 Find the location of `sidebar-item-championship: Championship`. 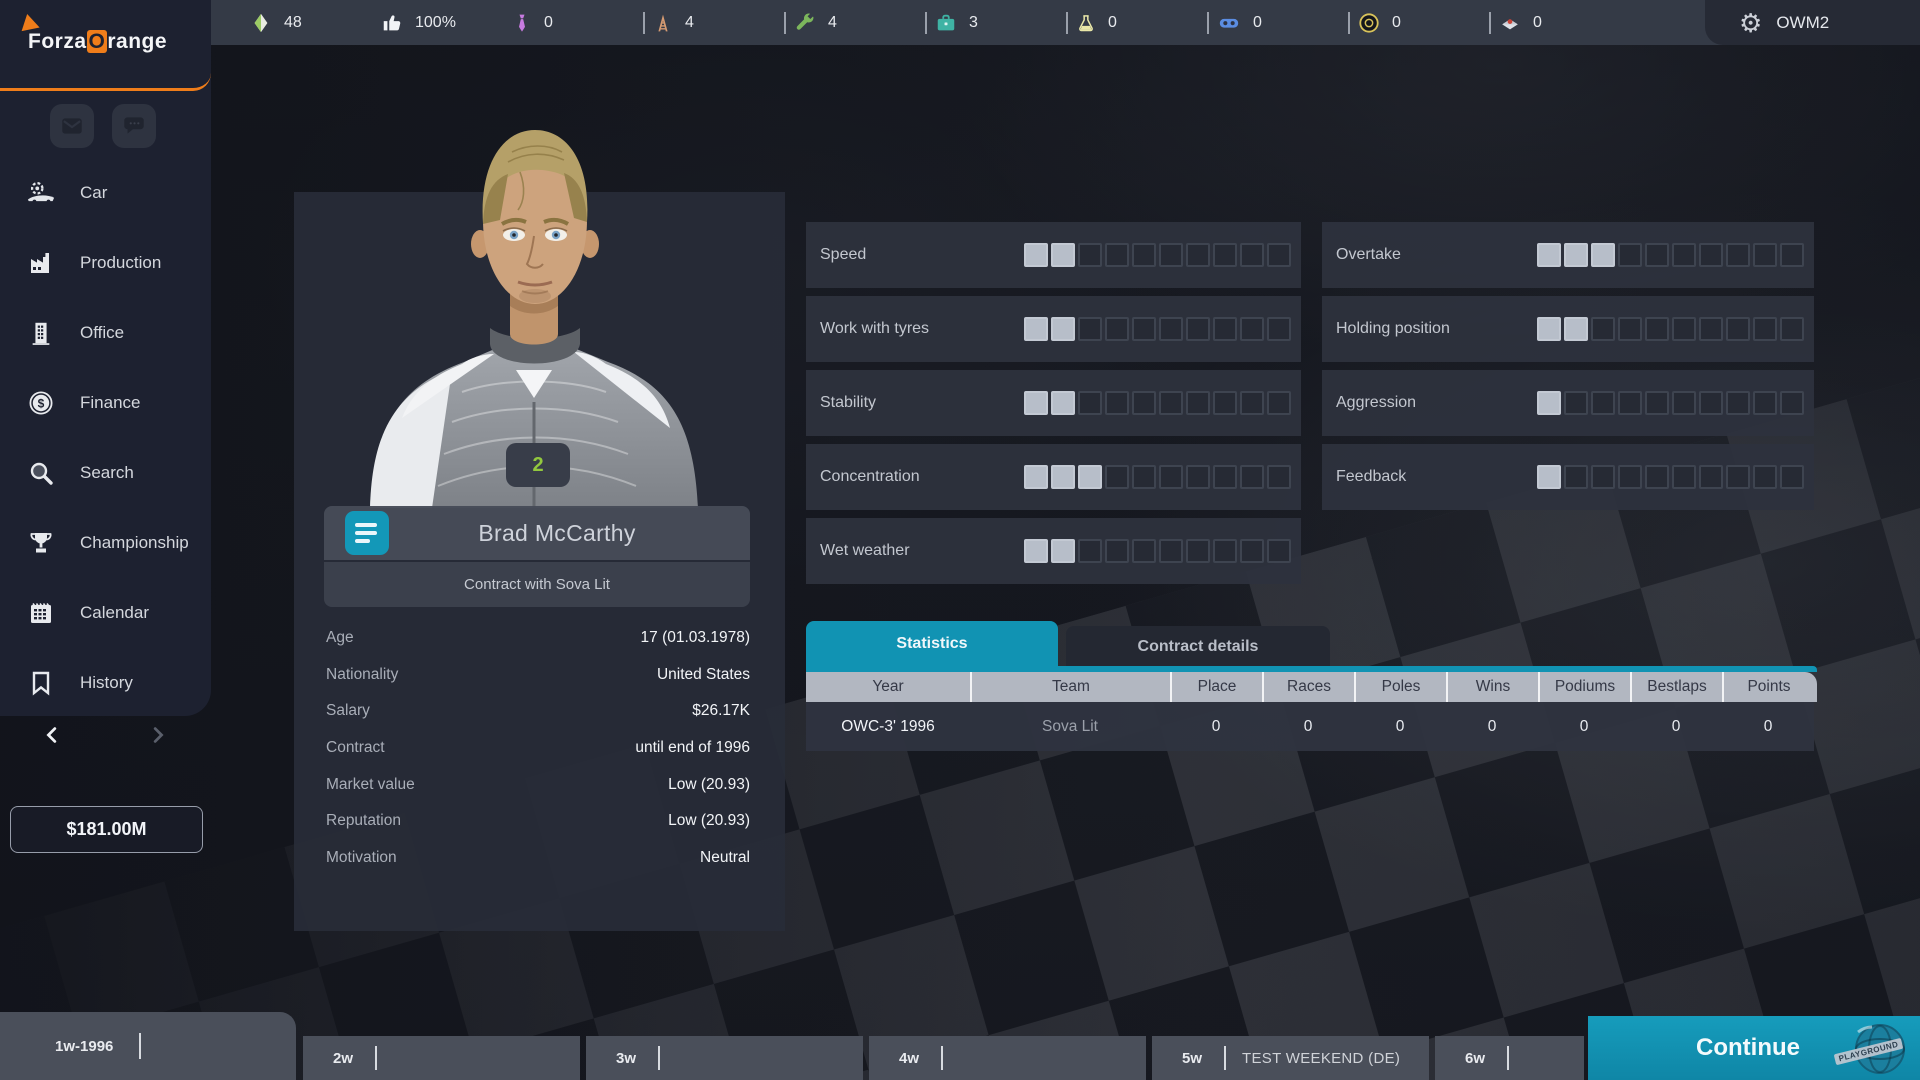

sidebar-item-championship: Championship is located at coordinates (105, 543).